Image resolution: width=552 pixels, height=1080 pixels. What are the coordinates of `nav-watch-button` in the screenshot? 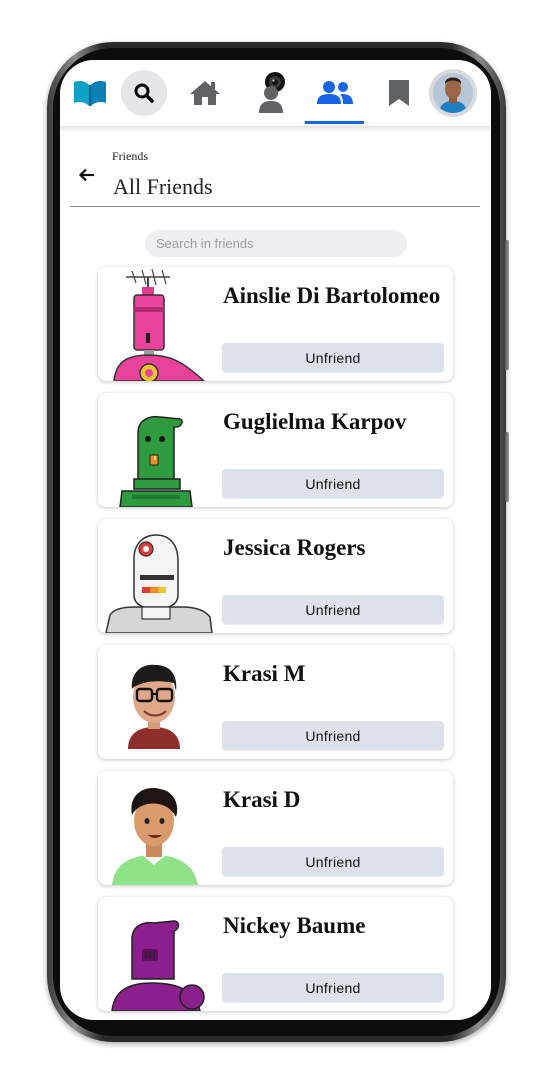 It's located at (272, 93).